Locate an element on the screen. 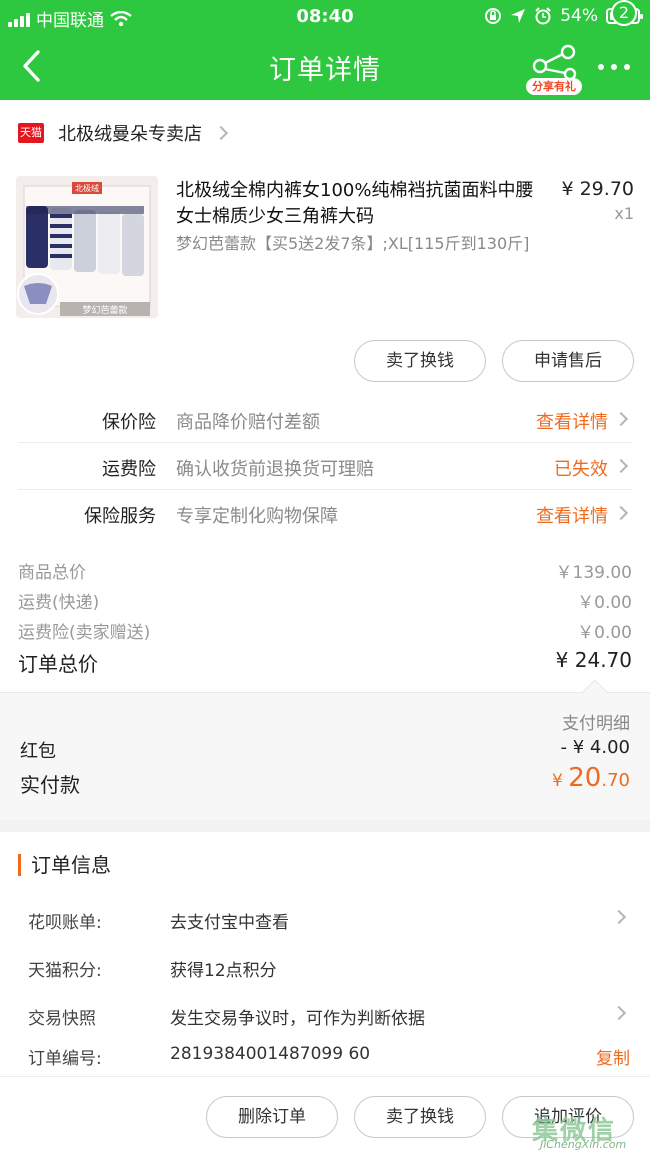 This screenshot has width=650, height=1155. share-label: 分享有礼 is located at coordinates (554, 86).